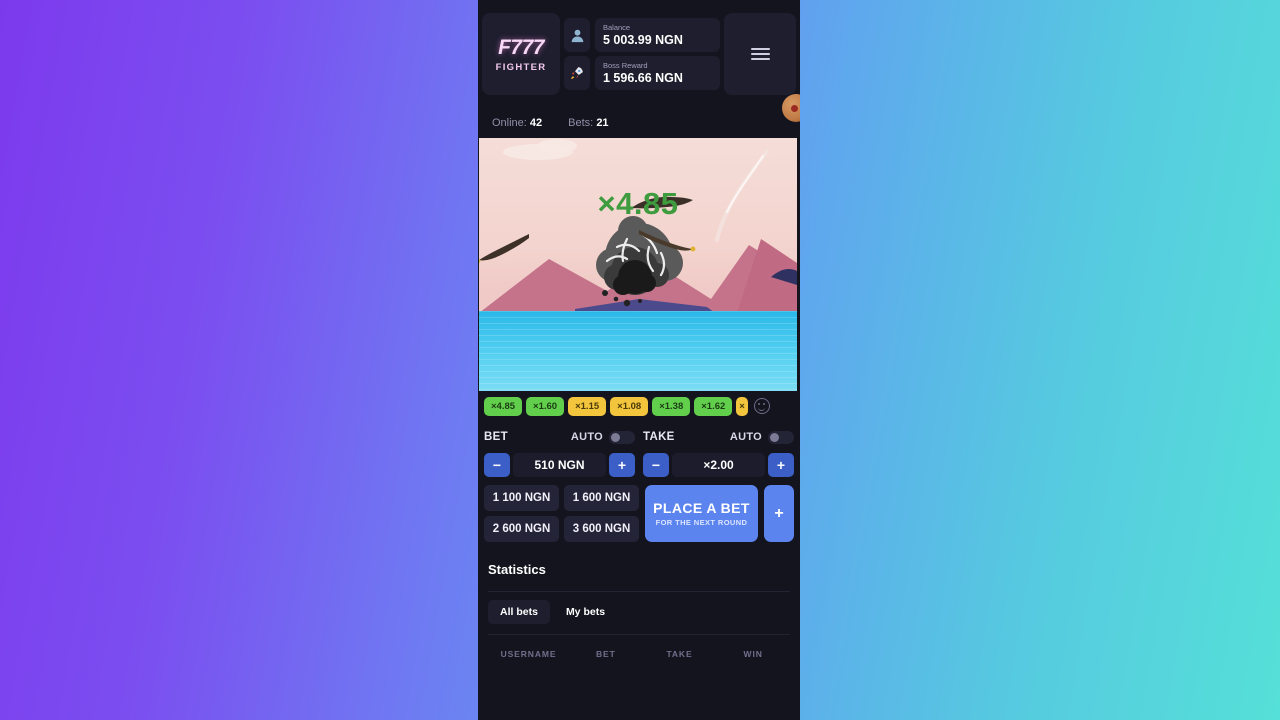 Image resolution: width=1280 pixels, height=720 pixels. I want to click on bet-auto-group: AUTO, so click(602, 437).